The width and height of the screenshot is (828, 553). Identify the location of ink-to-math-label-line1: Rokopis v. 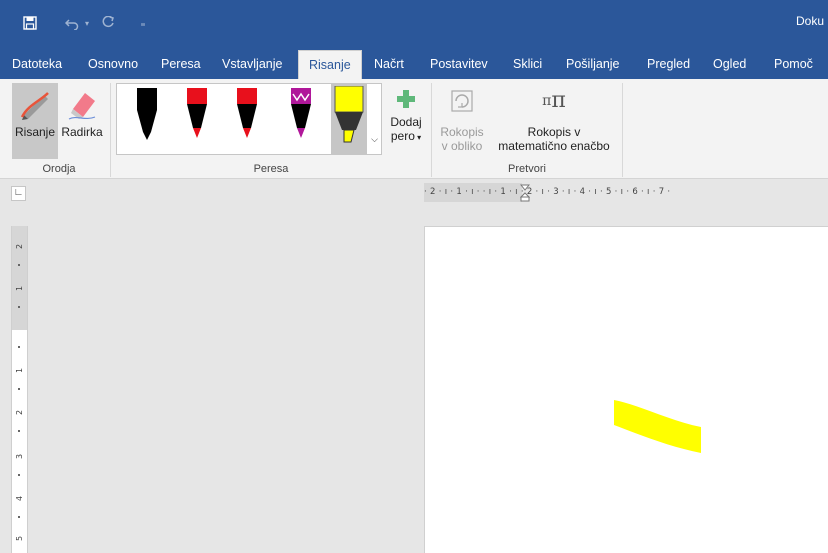
(554, 132).